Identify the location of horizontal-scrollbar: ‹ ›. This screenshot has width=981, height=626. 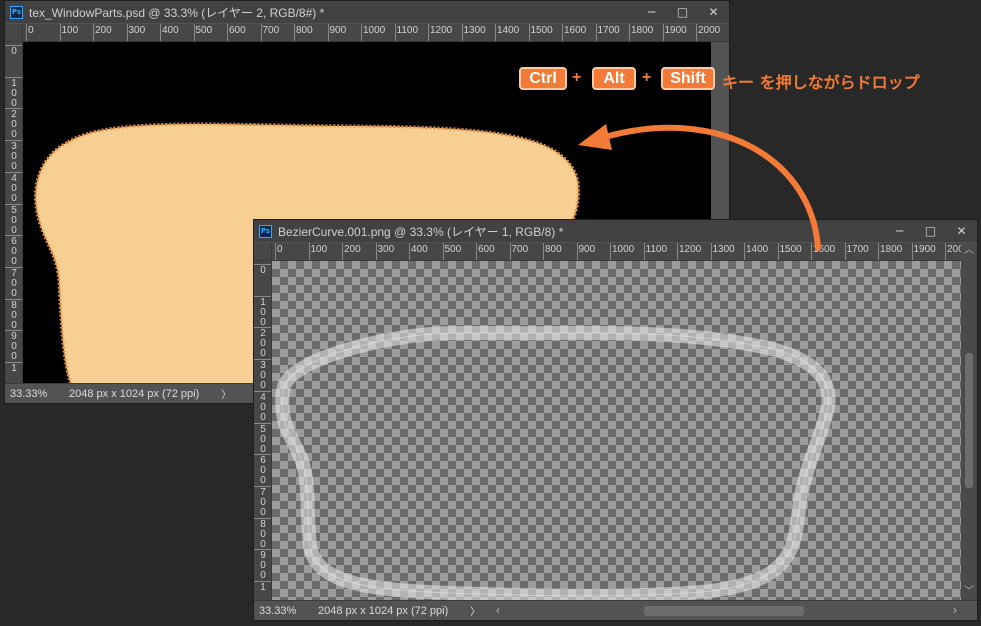
(727, 610).